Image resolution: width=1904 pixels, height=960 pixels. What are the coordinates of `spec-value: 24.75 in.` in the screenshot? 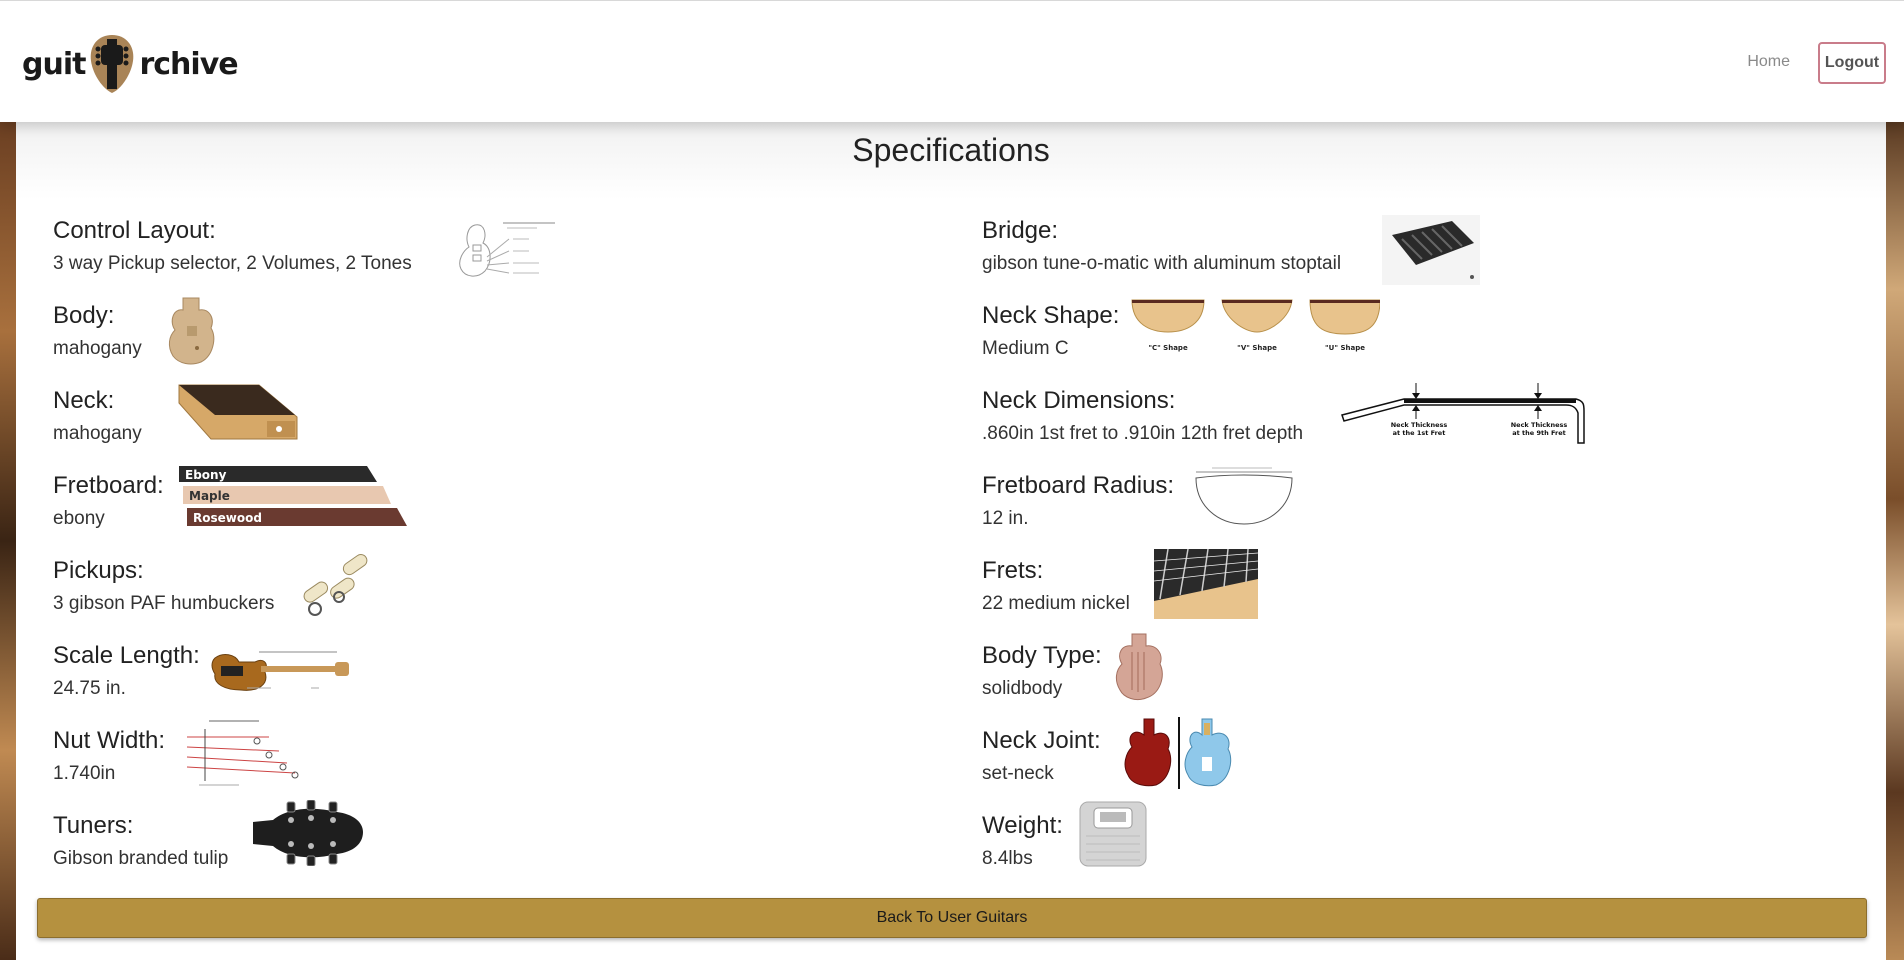 It's located at (89, 688).